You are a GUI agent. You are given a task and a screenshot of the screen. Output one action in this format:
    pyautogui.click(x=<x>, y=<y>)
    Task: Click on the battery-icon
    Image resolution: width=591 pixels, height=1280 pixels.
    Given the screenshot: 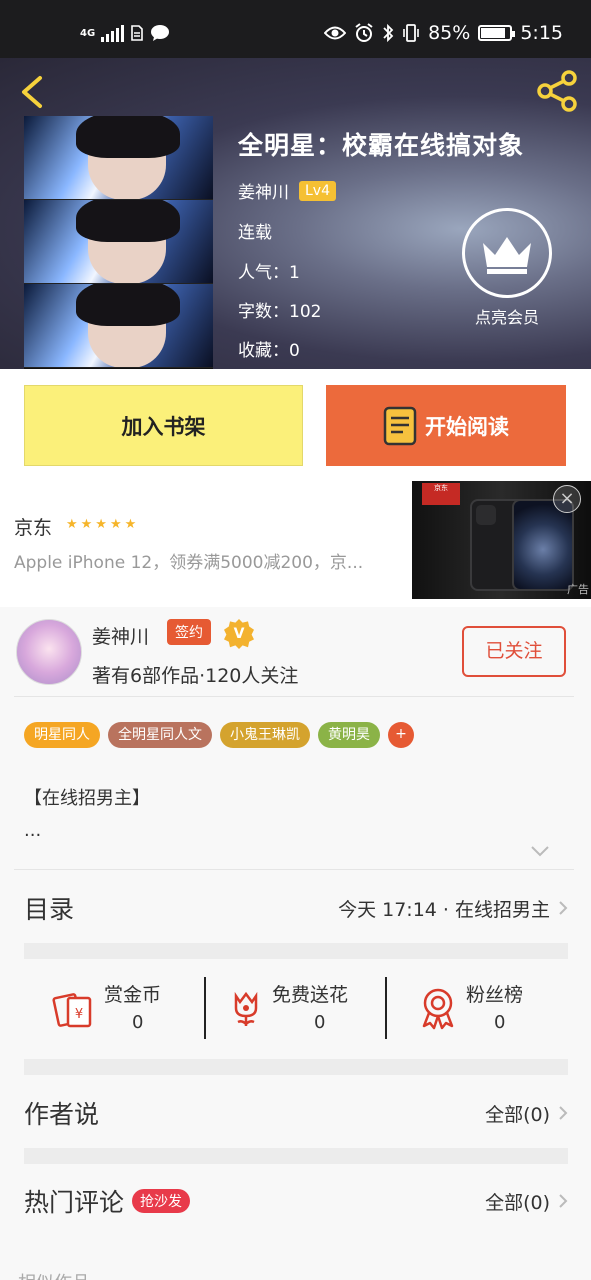 What is the action you would take?
    pyautogui.click(x=497, y=33)
    